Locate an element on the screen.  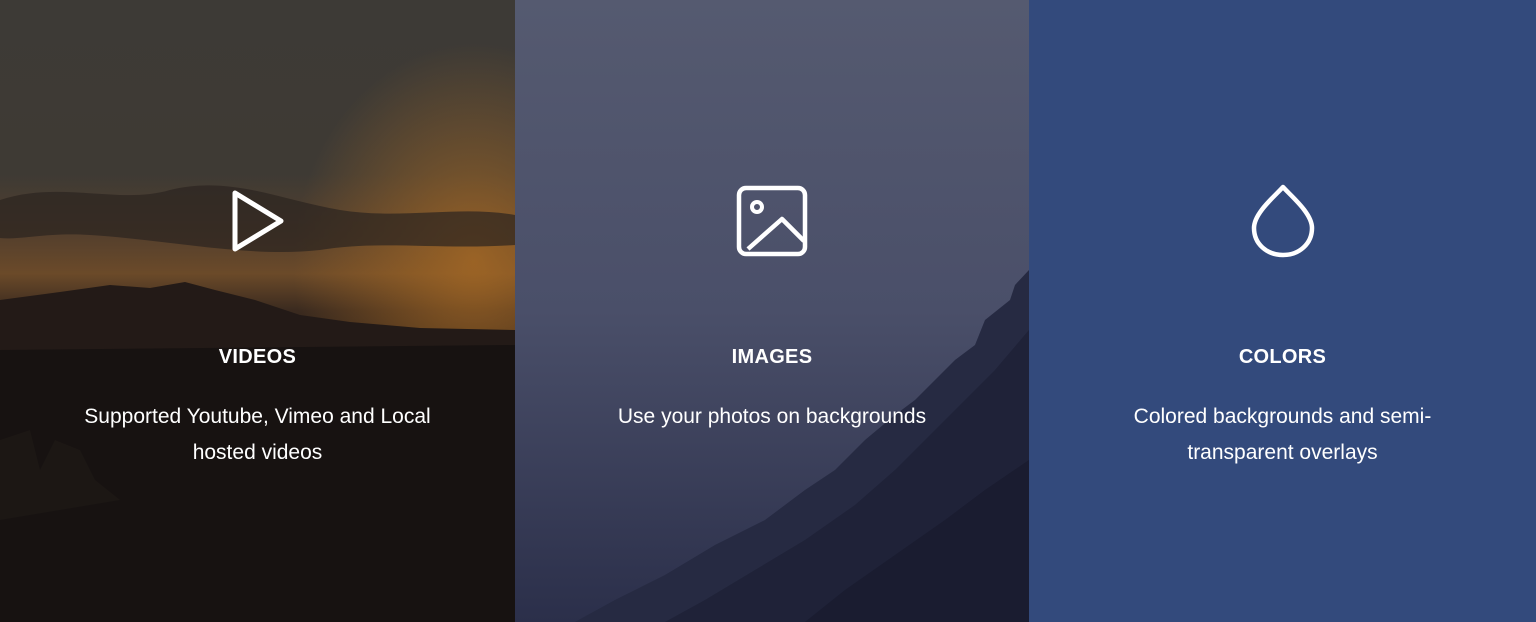
feature-title: IMAGES is located at coordinates (772, 357).